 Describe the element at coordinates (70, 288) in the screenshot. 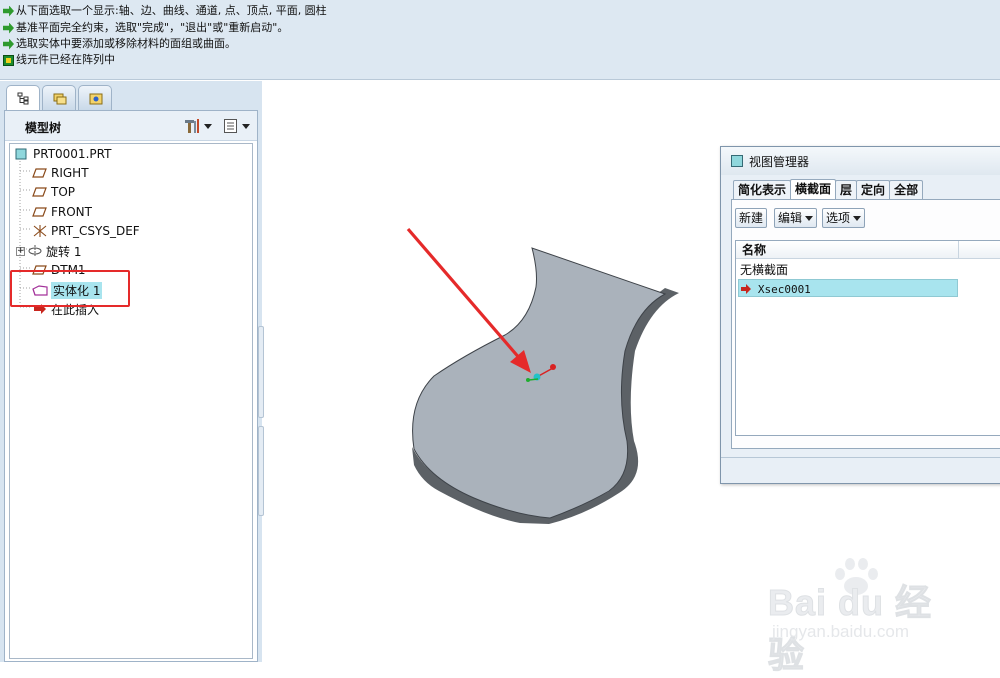

I see `red-highlight-box` at that location.